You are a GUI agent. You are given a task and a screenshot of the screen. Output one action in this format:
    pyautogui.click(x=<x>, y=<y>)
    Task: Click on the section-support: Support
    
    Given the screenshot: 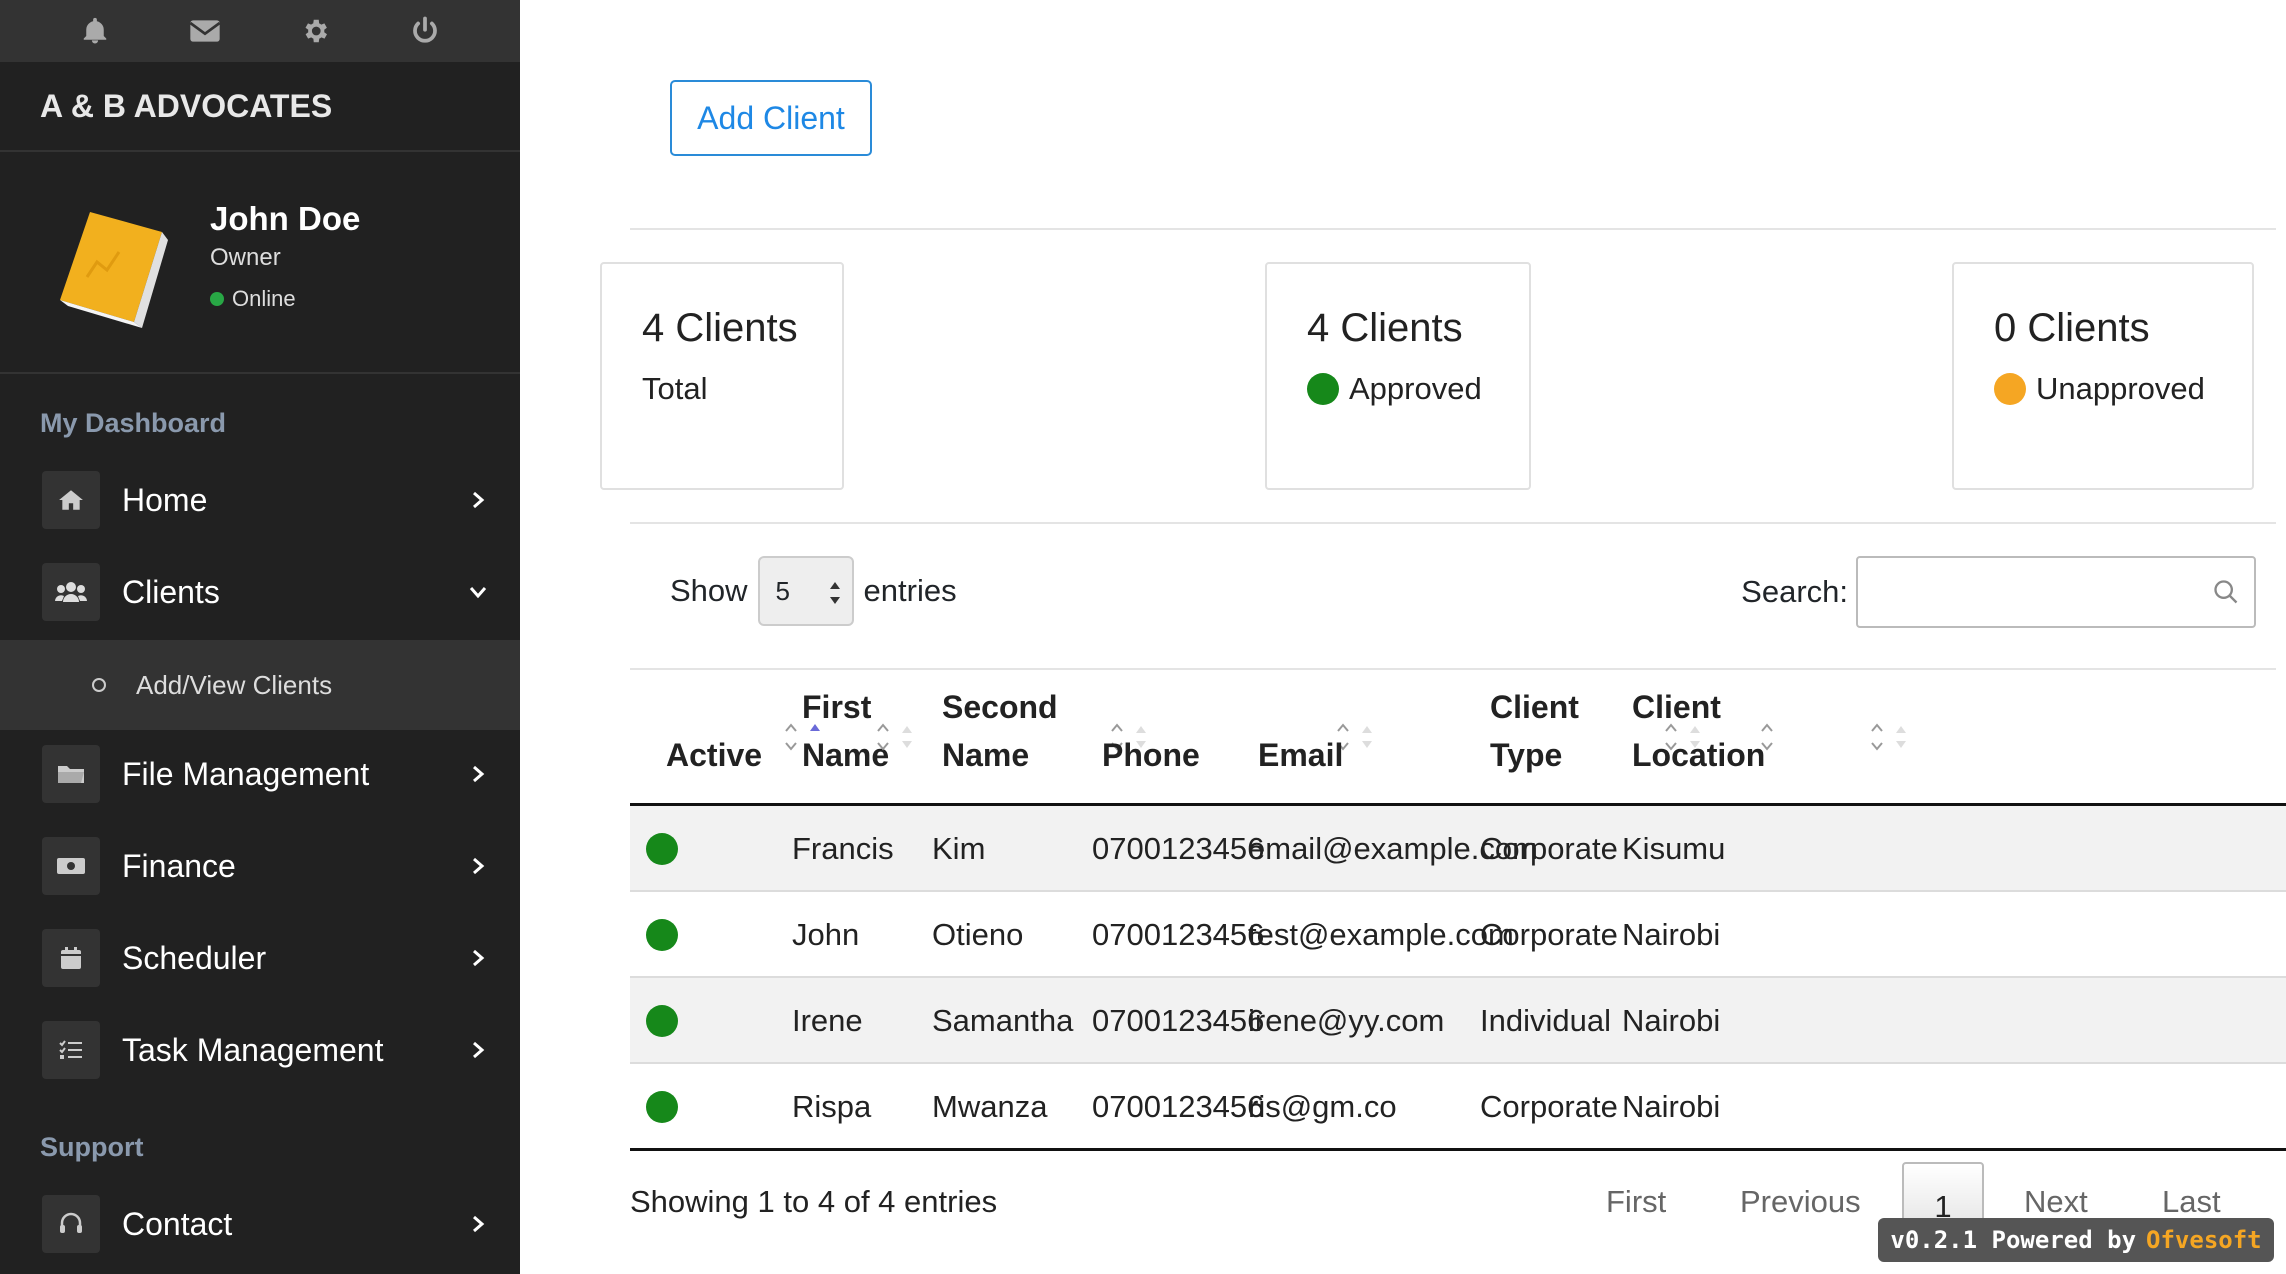 What is the action you would take?
    pyautogui.click(x=92, y=1147)
    